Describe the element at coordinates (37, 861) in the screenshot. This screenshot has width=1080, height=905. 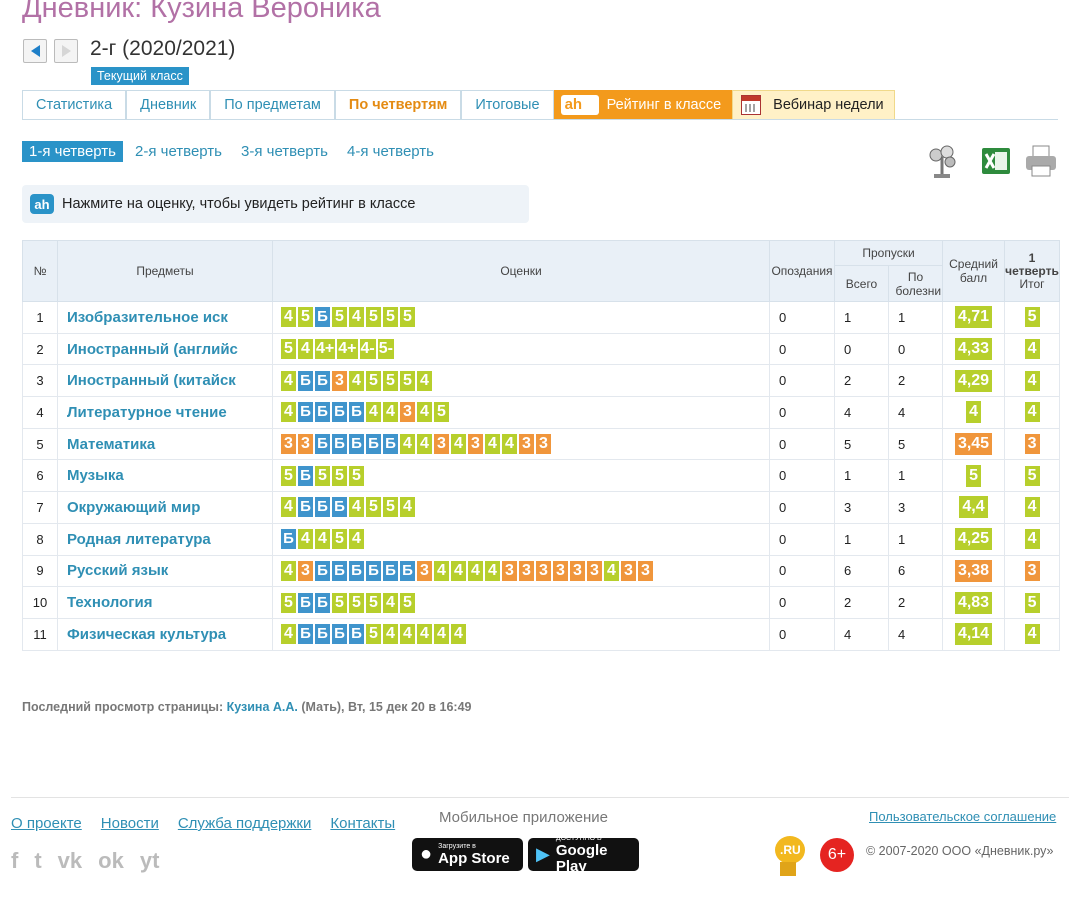
I see `twitter-icon: t` at that location.